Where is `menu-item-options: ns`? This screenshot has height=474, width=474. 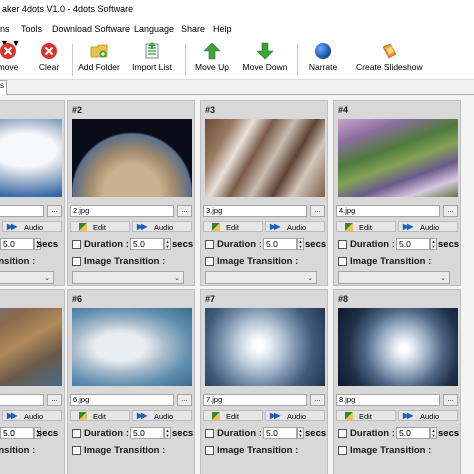
menu-item-options: ns is located at coordinates (5, 29).